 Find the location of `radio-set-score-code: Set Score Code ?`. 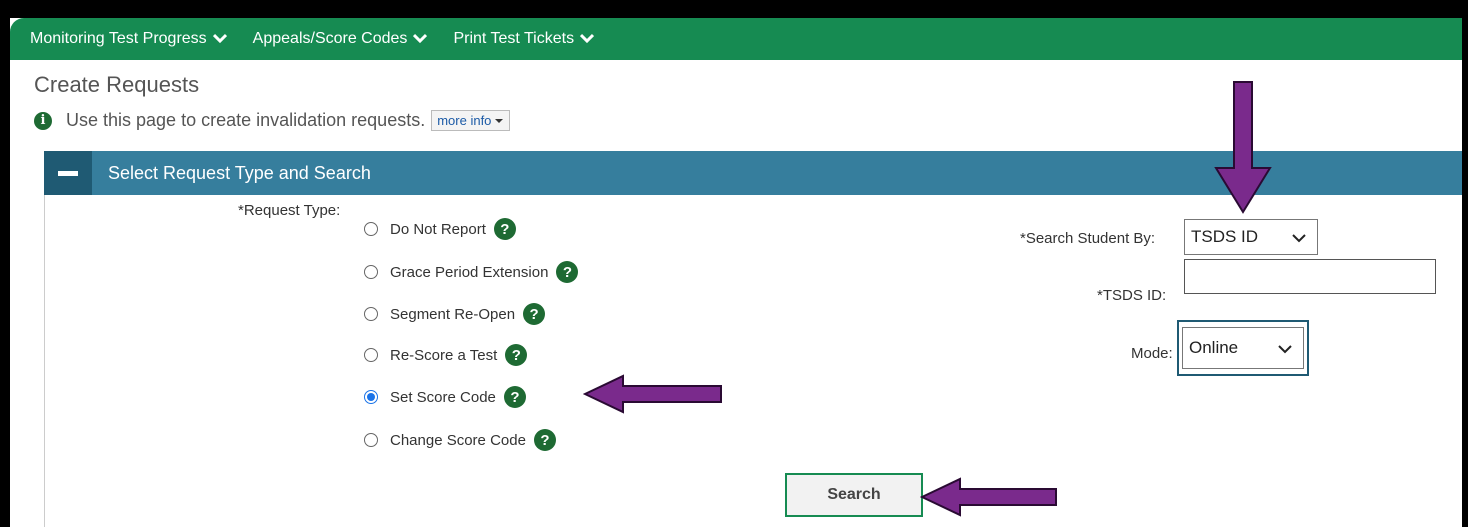

radio-set-score-code: Set Score Code ? is located at coordinates (445, 397).